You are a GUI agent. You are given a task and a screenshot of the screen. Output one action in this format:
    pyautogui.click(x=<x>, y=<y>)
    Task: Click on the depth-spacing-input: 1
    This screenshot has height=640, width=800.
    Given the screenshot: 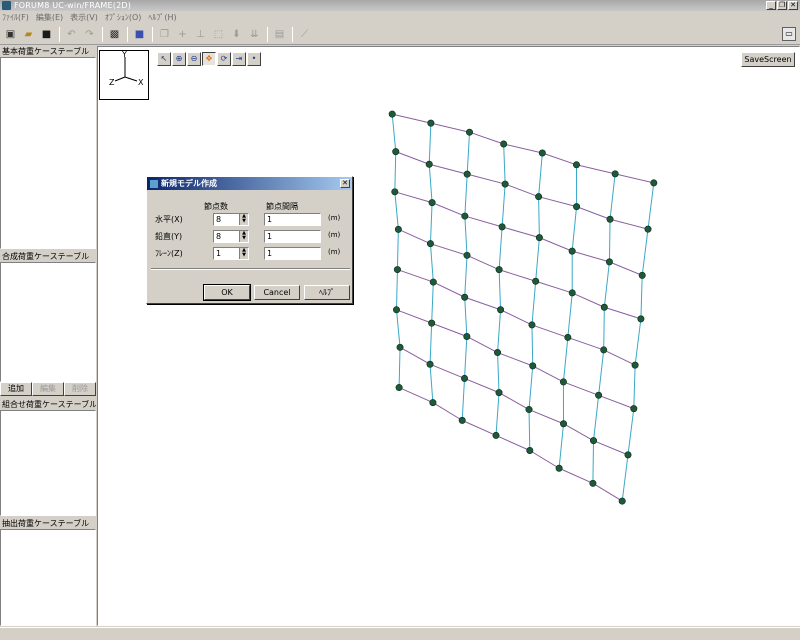 What is the action you would take?
    pyautogui.click(x=292, y=253)
    